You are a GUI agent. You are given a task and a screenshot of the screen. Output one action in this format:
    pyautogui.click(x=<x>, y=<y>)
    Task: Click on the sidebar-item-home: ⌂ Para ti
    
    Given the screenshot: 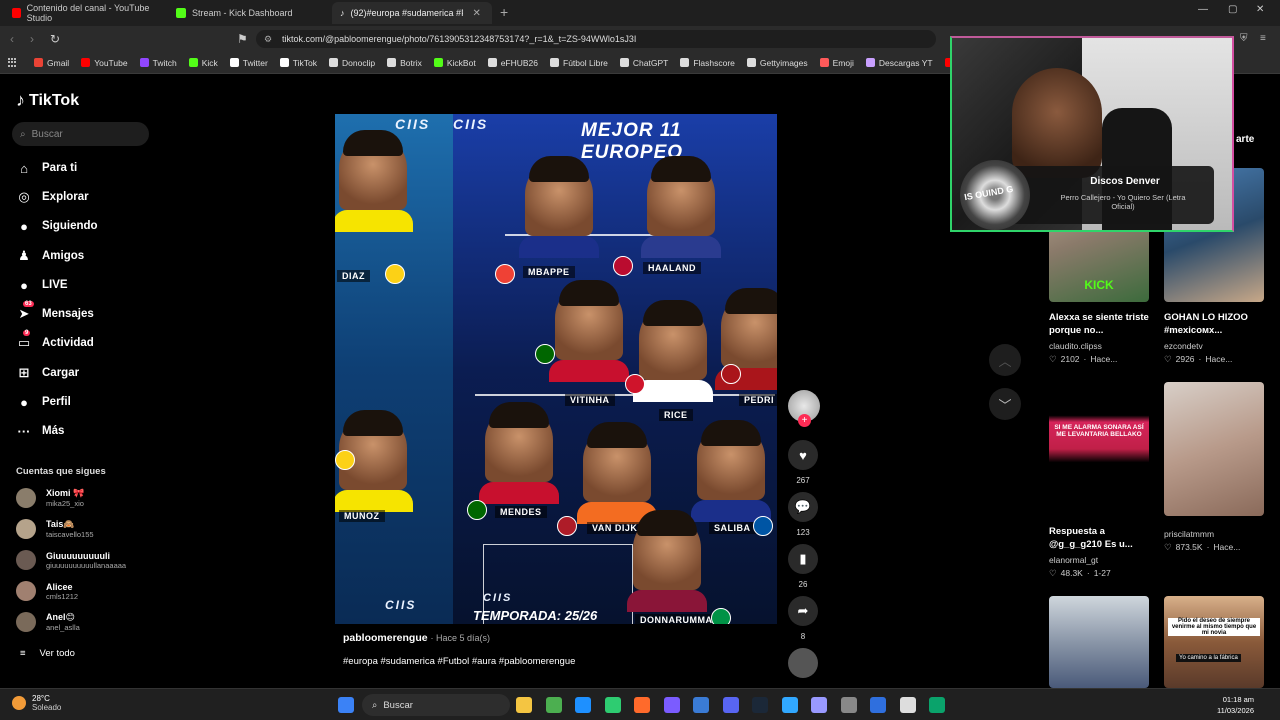 What is the action you would take?
    pyautogui.click(x=46, y=168)
    